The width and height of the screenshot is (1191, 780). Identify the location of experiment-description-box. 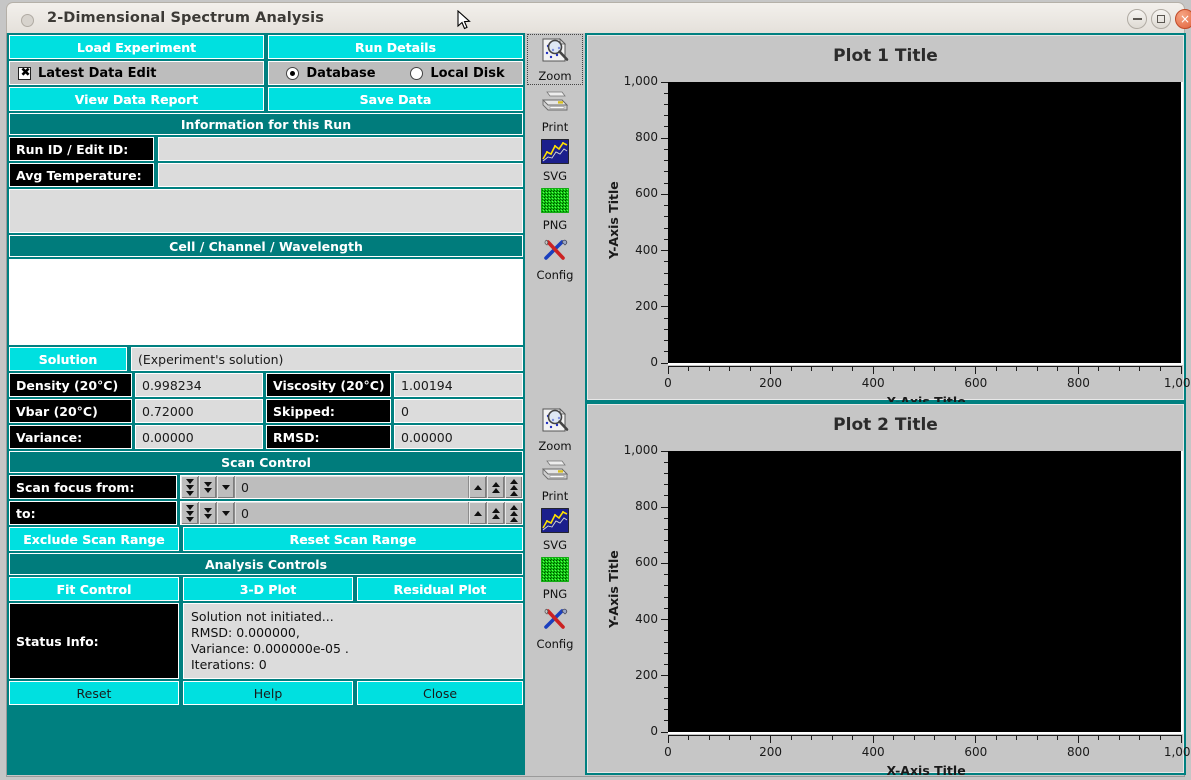
(266, 211).